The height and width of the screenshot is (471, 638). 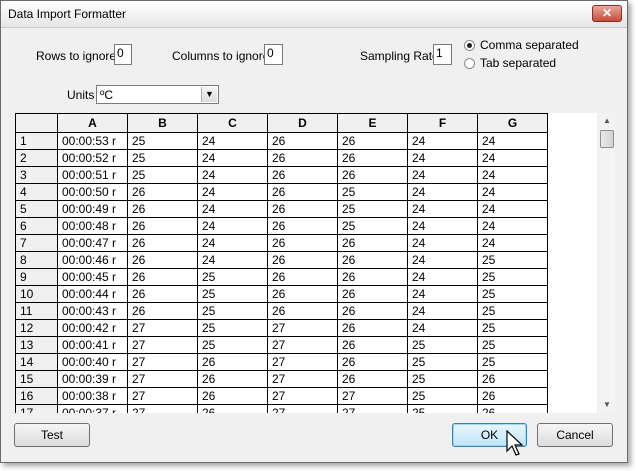 What do you see at coordinates (36, 158) in the screenshot?
I see `row-header-cell: 2` at bounding box center [36, 158].